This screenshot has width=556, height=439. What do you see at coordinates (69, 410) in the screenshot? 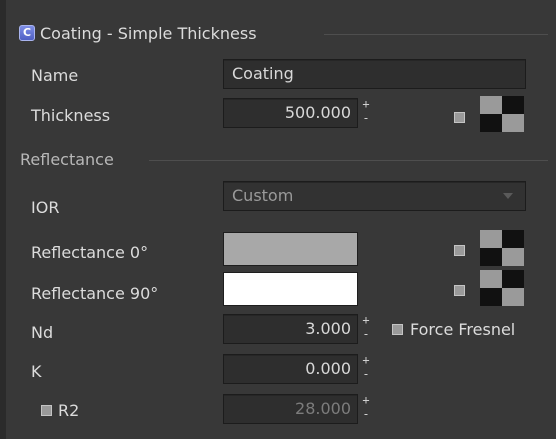
I see `r2-label: R2` at bounding box center [69, 410].